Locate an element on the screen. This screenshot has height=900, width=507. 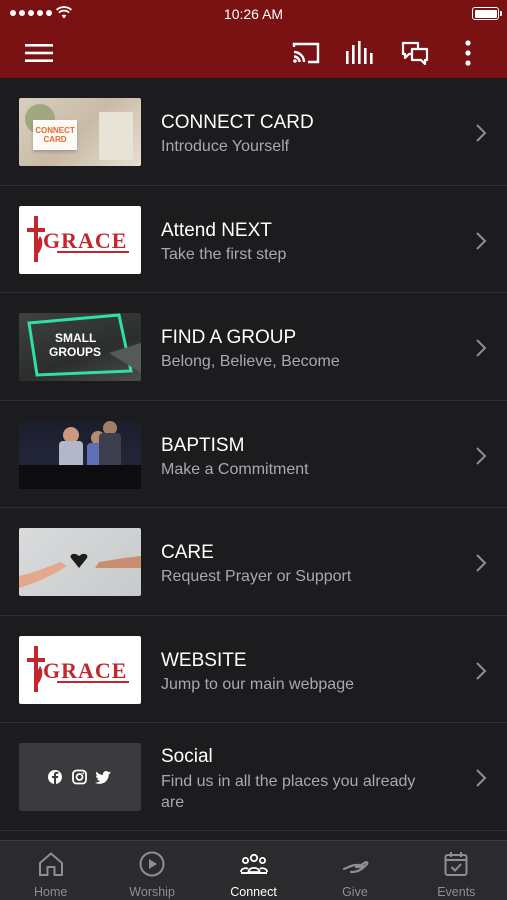
tab-label: Worship is located at coordinates (152, 892).